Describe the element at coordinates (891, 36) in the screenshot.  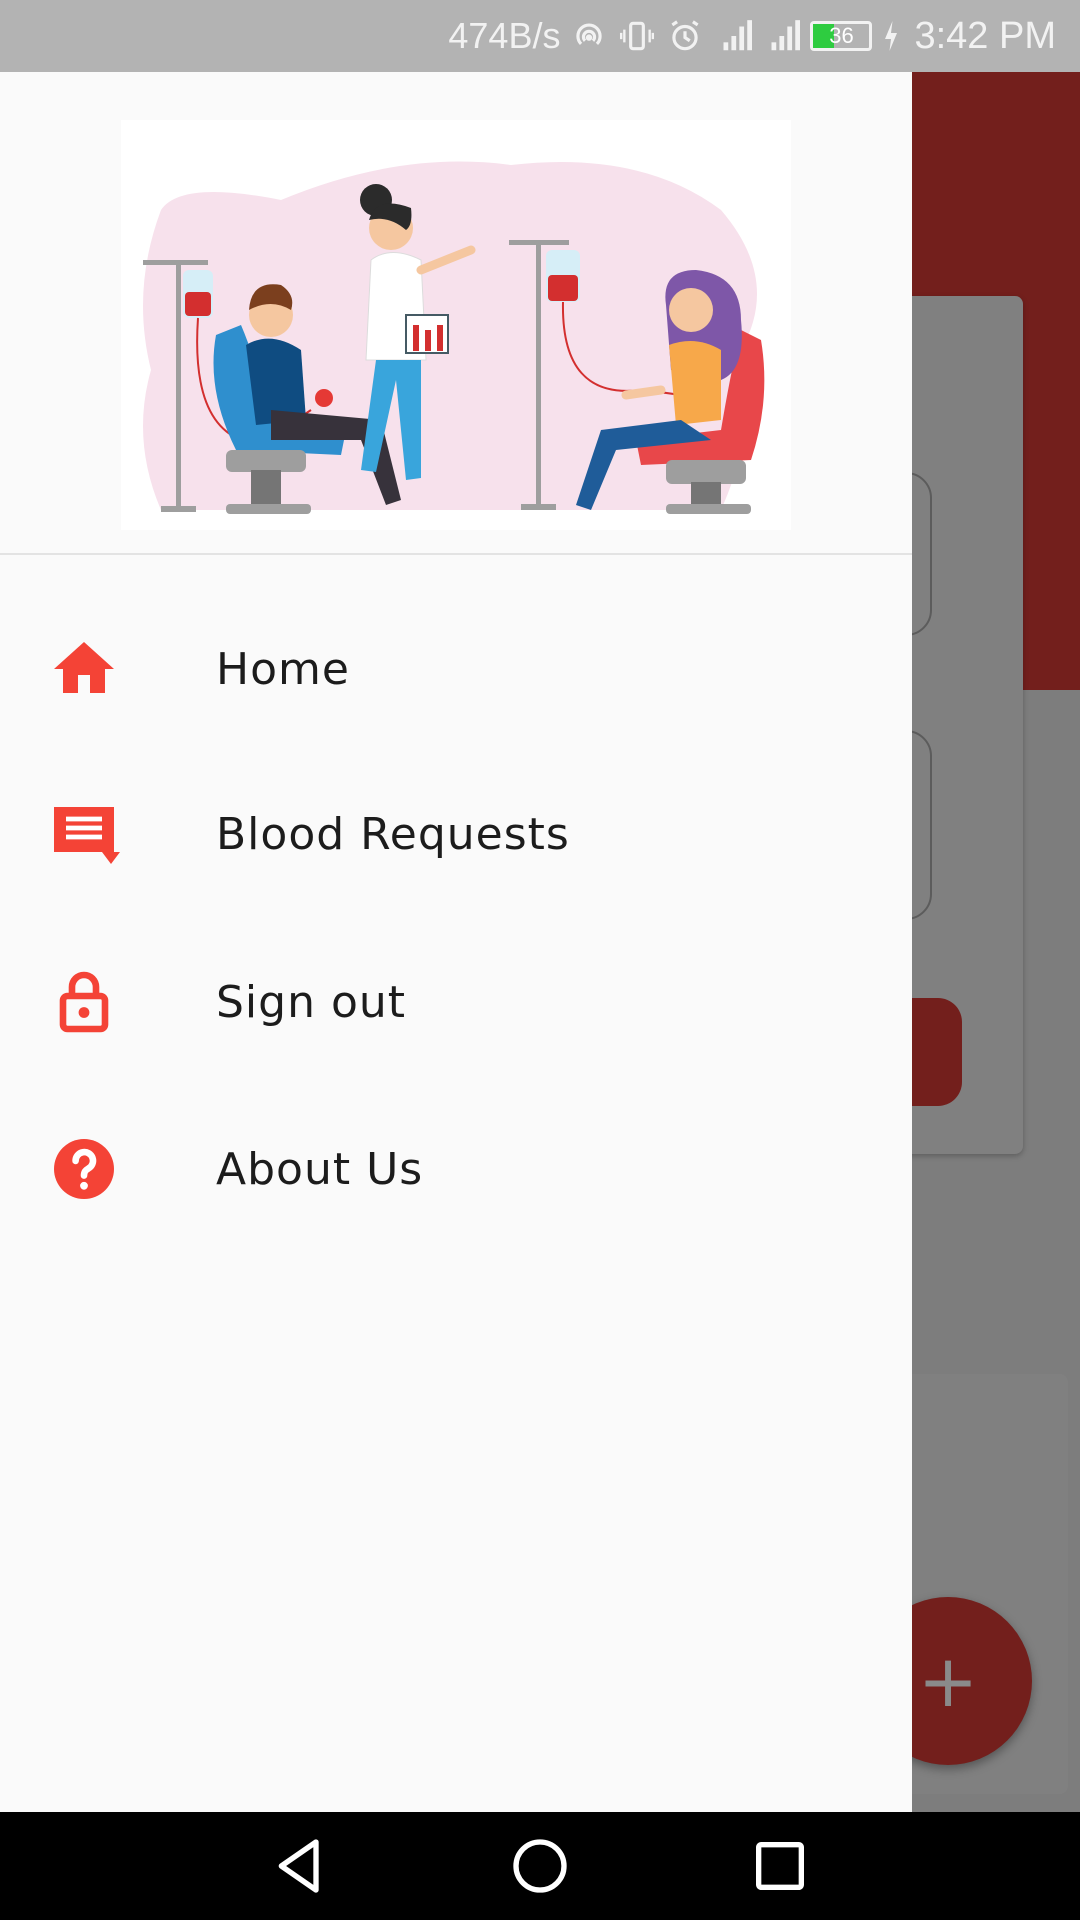
I see `charging-icon` at that location.